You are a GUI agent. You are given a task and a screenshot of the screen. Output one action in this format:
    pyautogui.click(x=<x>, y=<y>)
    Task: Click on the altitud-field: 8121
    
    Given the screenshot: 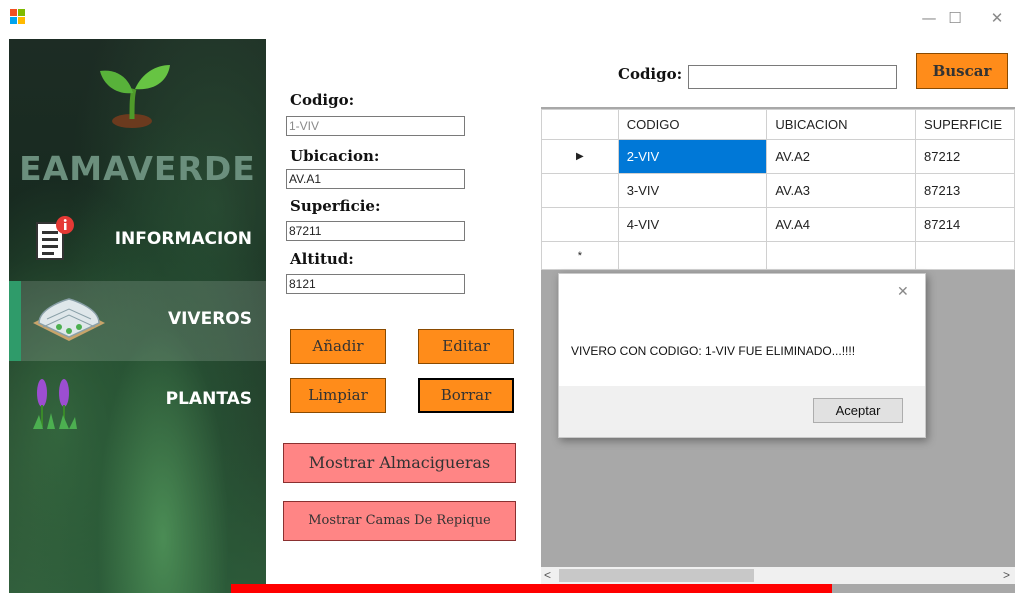 What is the action you would take?
    pyautogui.click(x=375, y=284)
    